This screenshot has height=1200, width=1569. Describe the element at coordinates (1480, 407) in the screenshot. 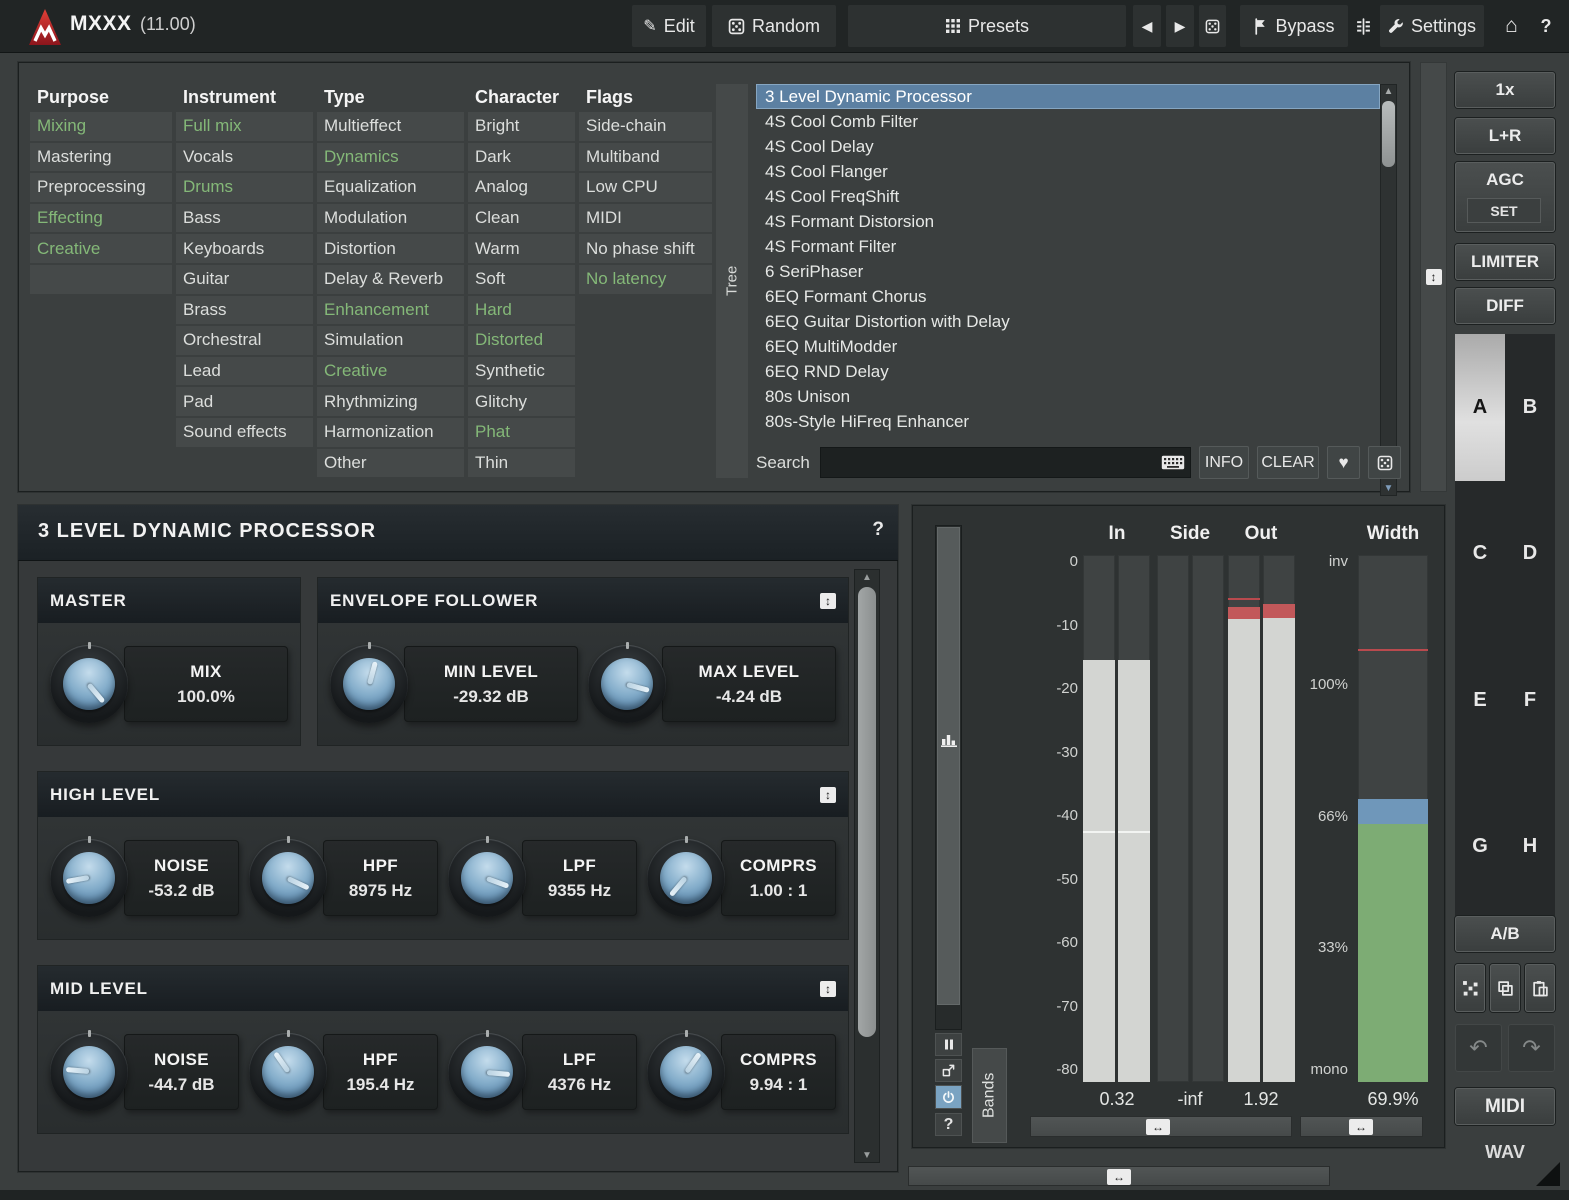

I see `morph-slot-a: A` at that location.